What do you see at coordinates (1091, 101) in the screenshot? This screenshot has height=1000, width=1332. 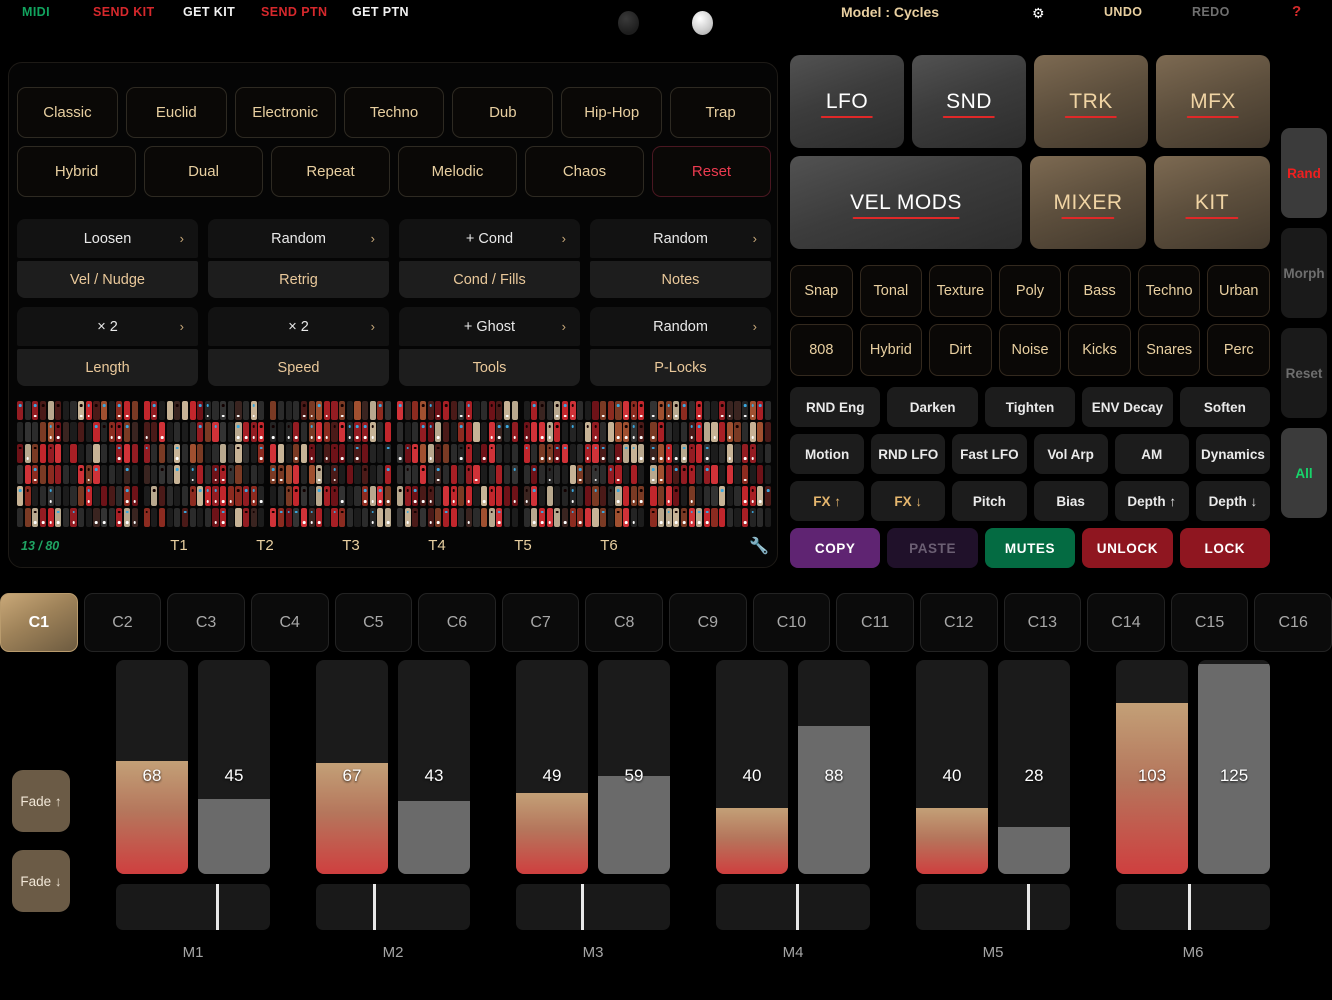 I see `module-button-trk: TRK` at bounding box center [1091, 101].